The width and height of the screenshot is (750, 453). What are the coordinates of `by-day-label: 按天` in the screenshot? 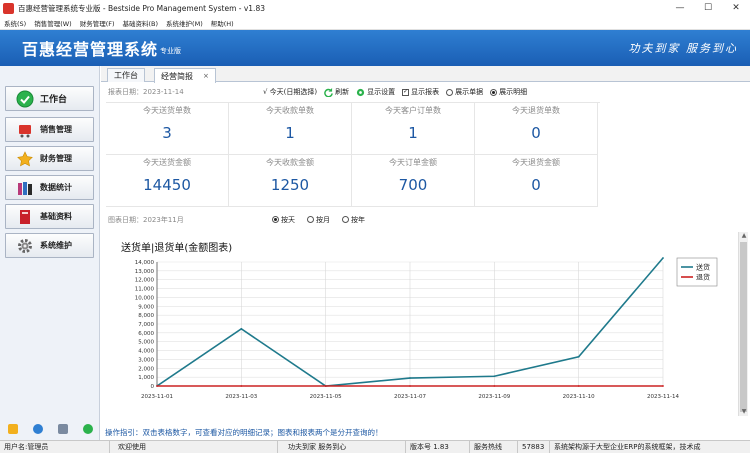 It's located at (288, 219).